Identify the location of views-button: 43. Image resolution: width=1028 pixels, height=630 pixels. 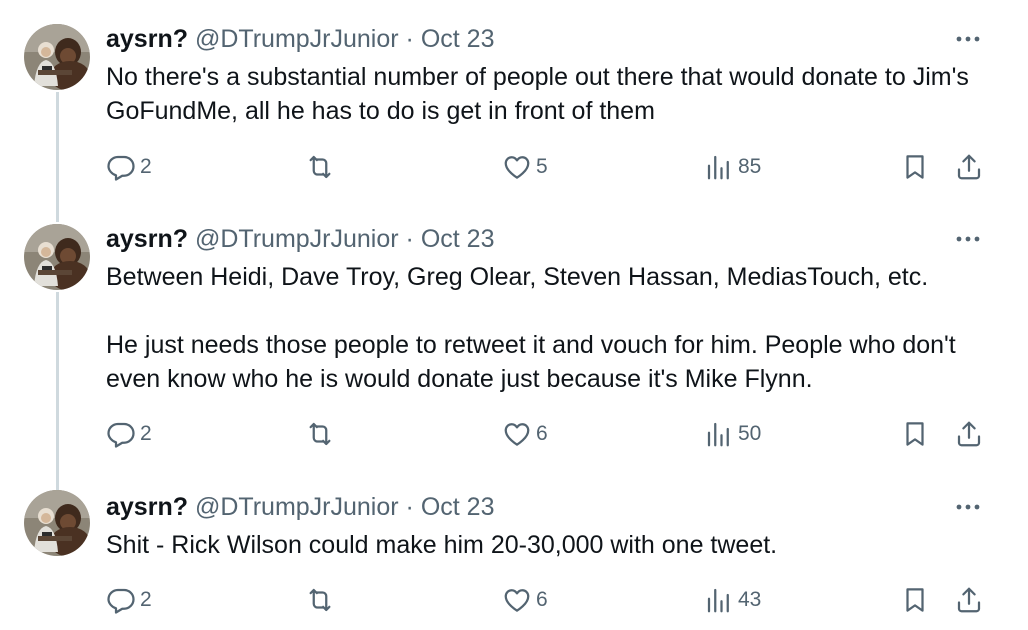
(732, 600).